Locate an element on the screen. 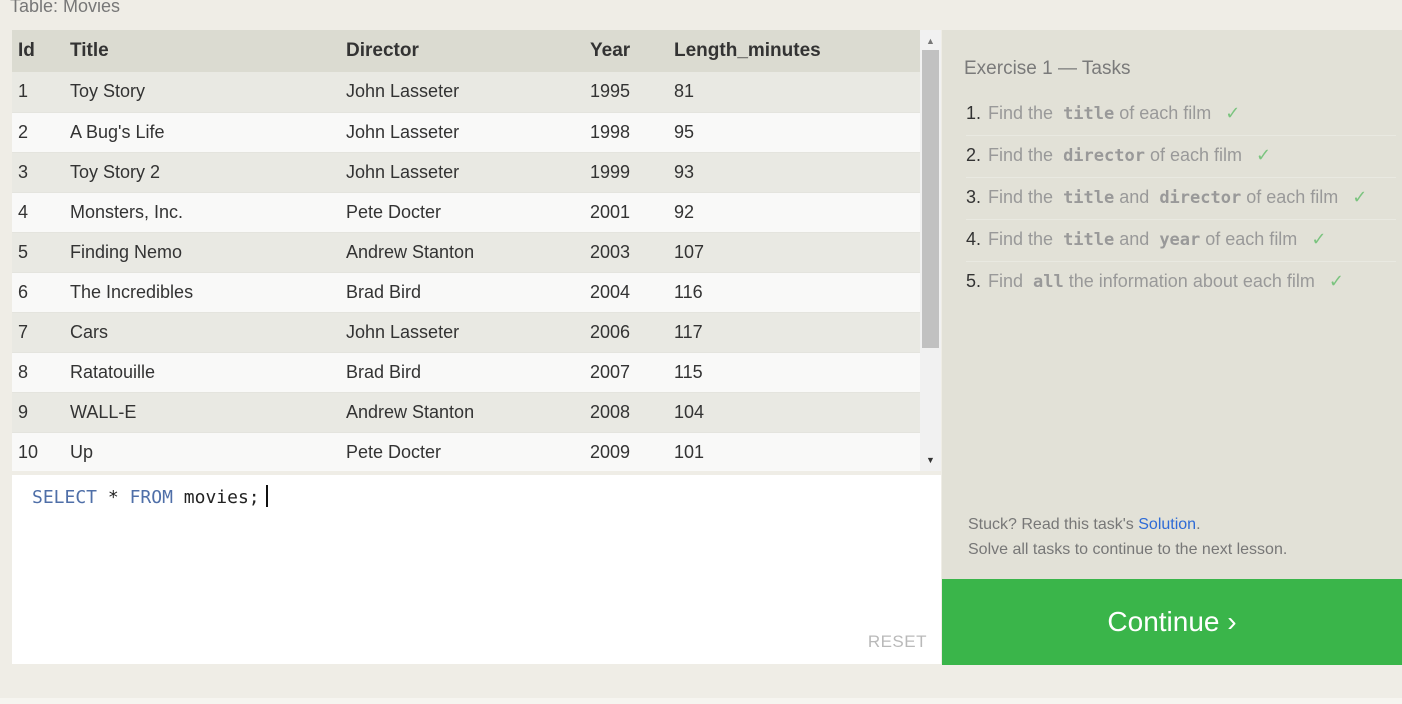  task-number: 3. is located at coordinates (974, 197).